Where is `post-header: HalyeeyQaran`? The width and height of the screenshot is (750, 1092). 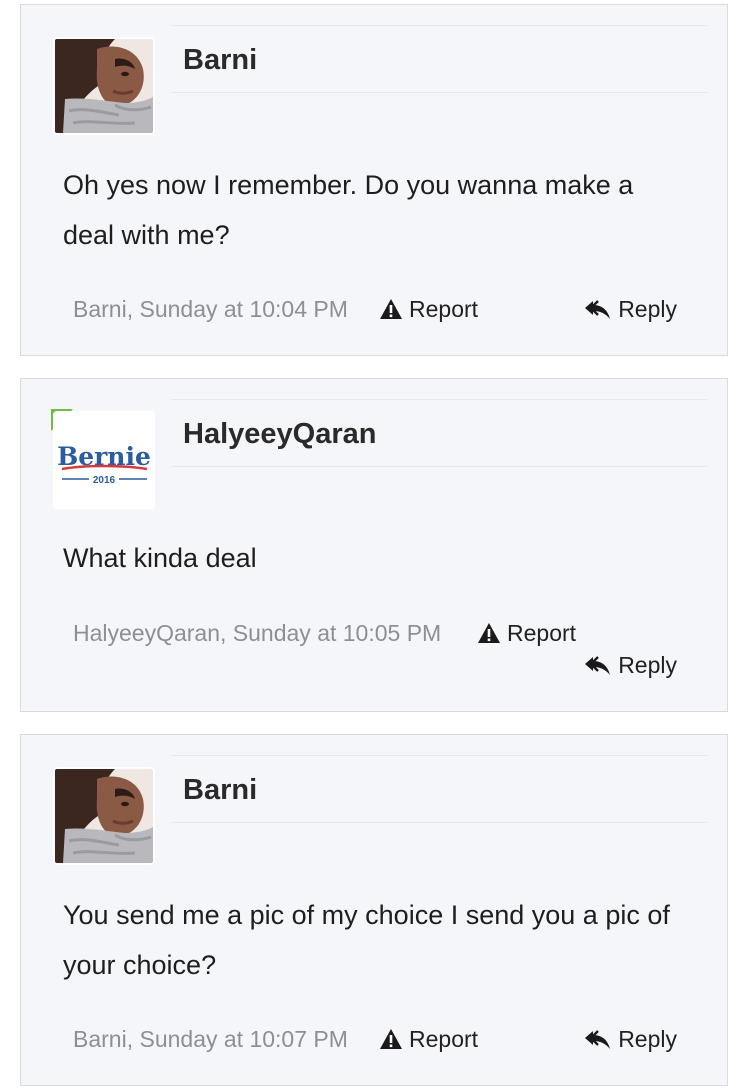
post-header: HalyeeyQaran is located at coordinates (439, 433).